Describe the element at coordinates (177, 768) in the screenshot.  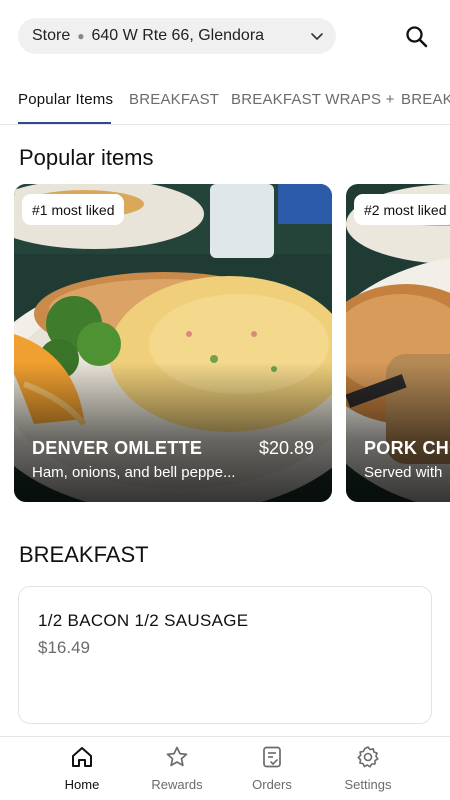
I see `nav-rewards: Rewards` at that location.